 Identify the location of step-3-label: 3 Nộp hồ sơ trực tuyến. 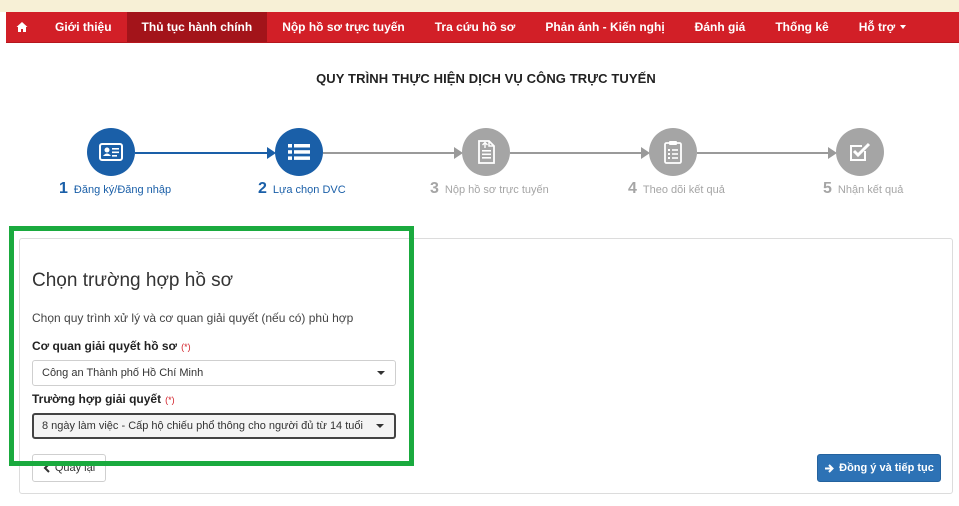
(489, 189).